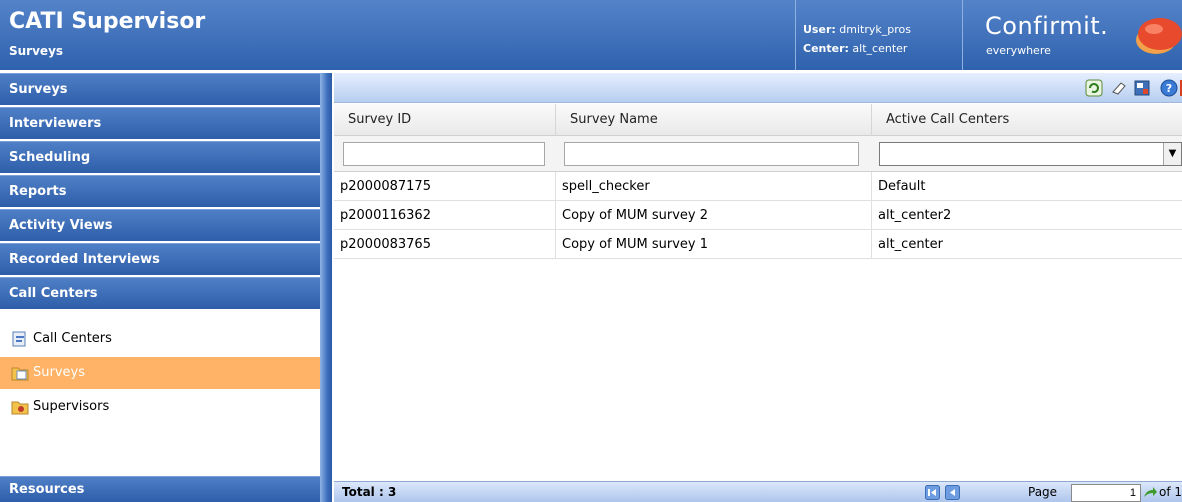 The height and width of the screenshot is (502, 1182). What do you see at coordinates (910, 244) in the screenshot?
I see `cell-active-call-centers: alt_center` at bounding box center [910, 244].